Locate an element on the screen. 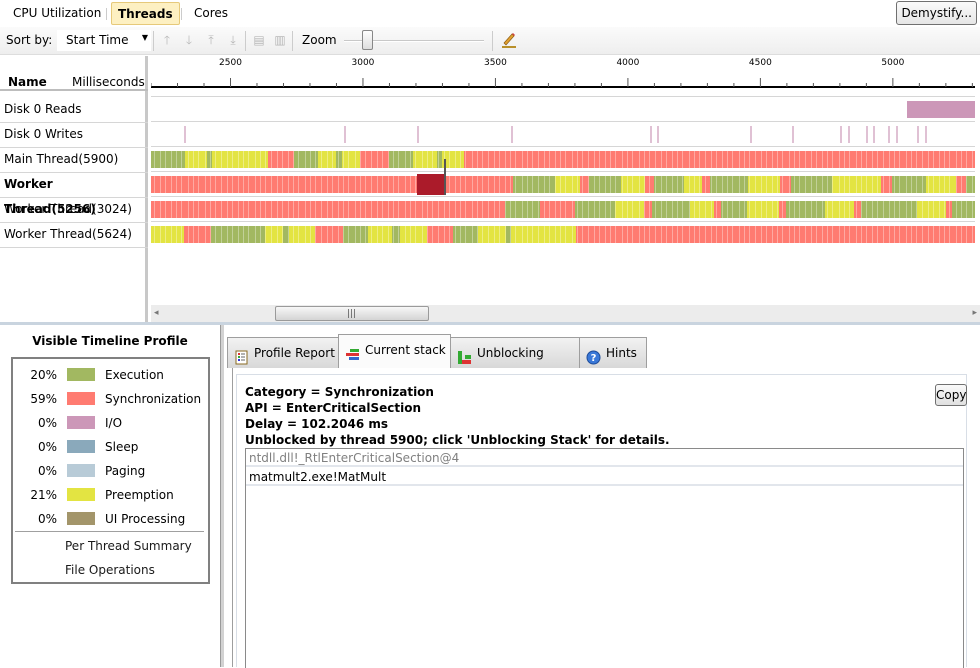  vertical-splitter is located at coordinates (222, 496).